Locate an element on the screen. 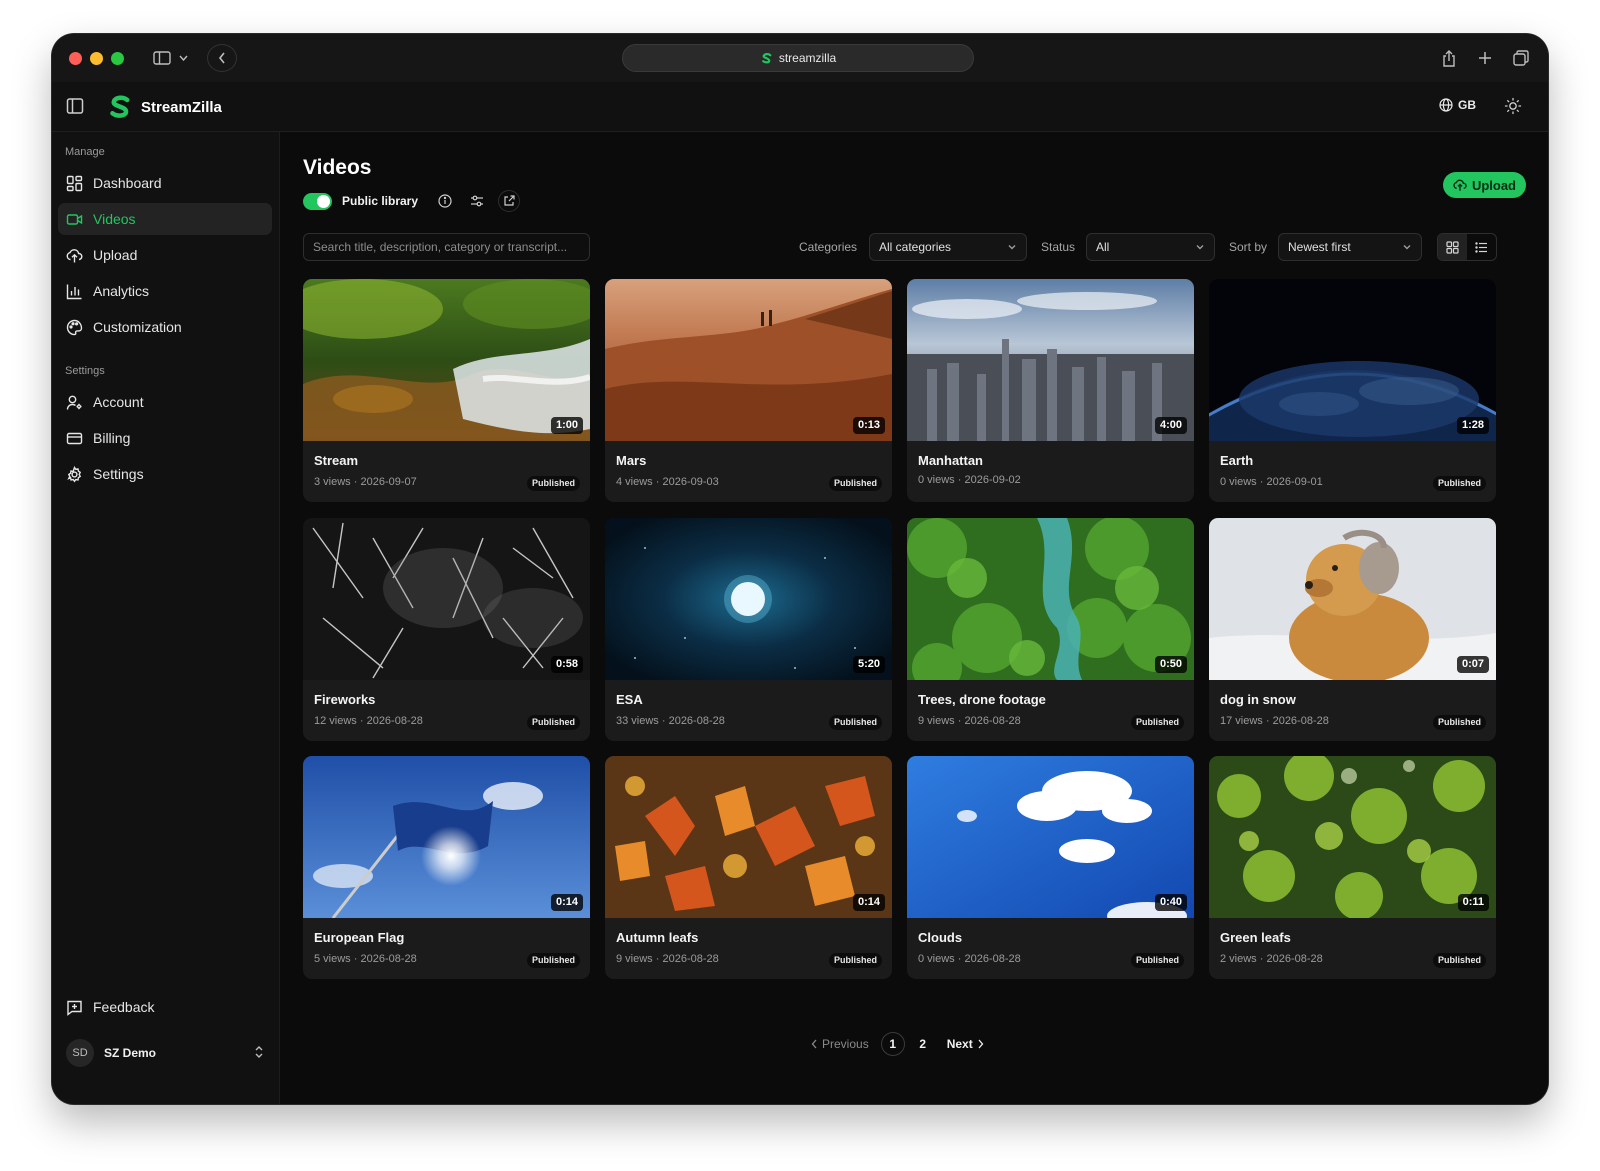  sidebar-item-analytics: Analytics is located at coordinates (165, 291).